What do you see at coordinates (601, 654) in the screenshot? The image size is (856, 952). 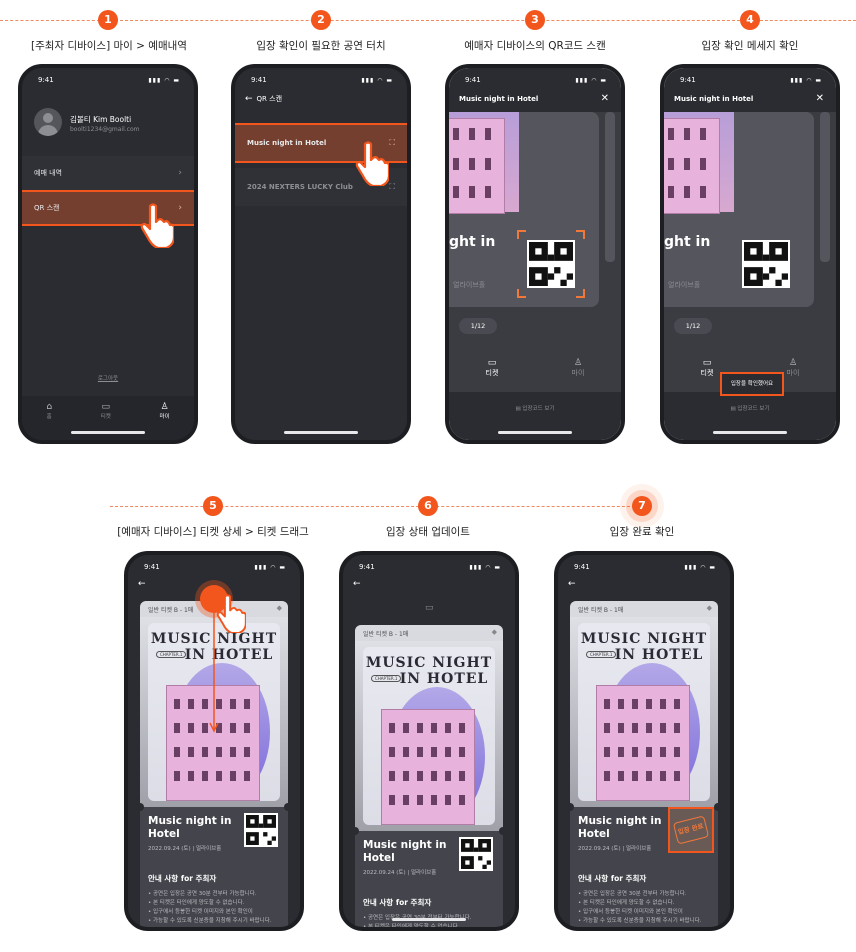 I see `poster-tag: CHAPTER.1` at bounding box center [601, 654].